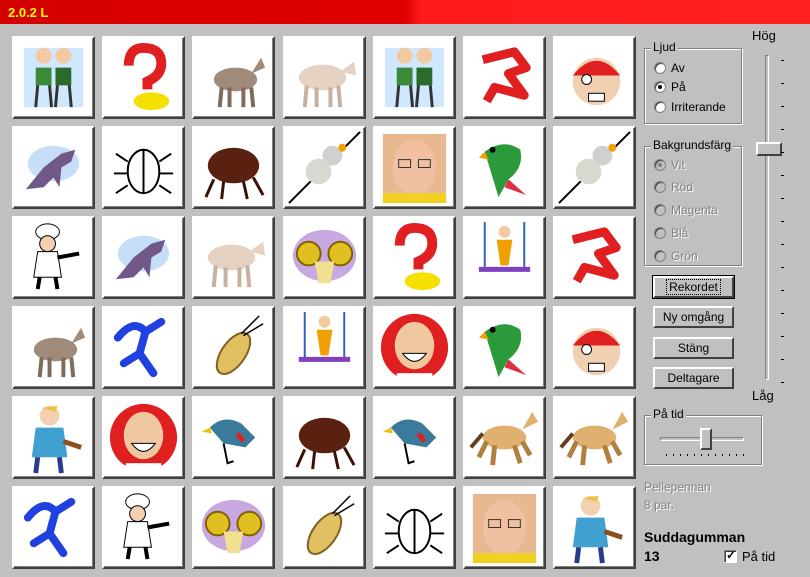 The height and width of the screenshot is (577, 810). What do you see at coordinates (597, 529) in the screenshot?
I see `carpenter-picture` at bounding box center [597, 529].